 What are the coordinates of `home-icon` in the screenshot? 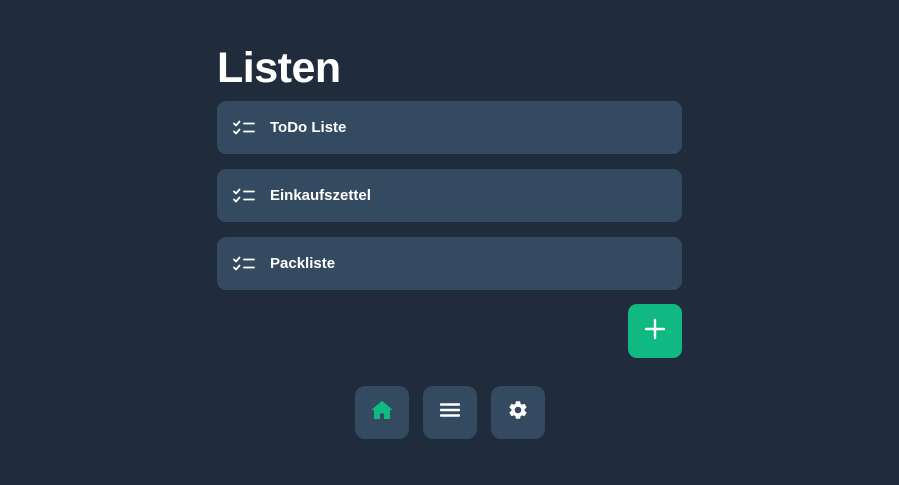 It's located at (382, 412).